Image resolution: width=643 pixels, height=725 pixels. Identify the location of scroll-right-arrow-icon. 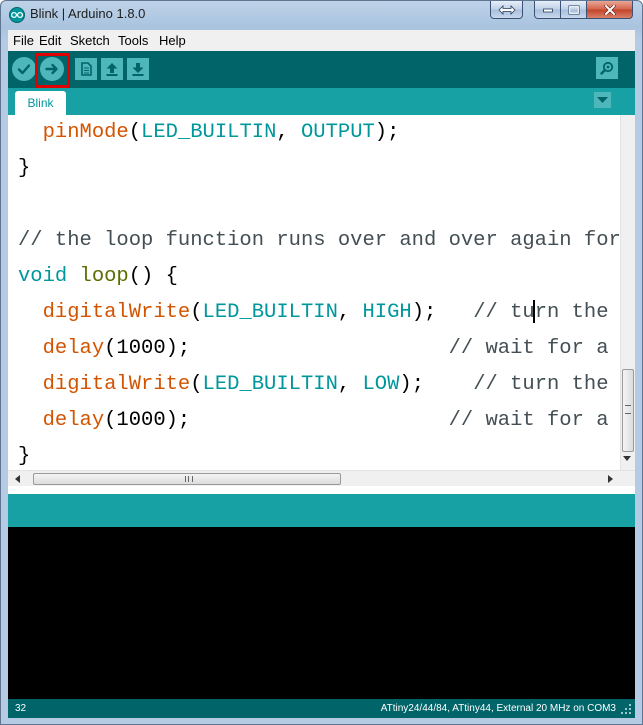
(610, 479).